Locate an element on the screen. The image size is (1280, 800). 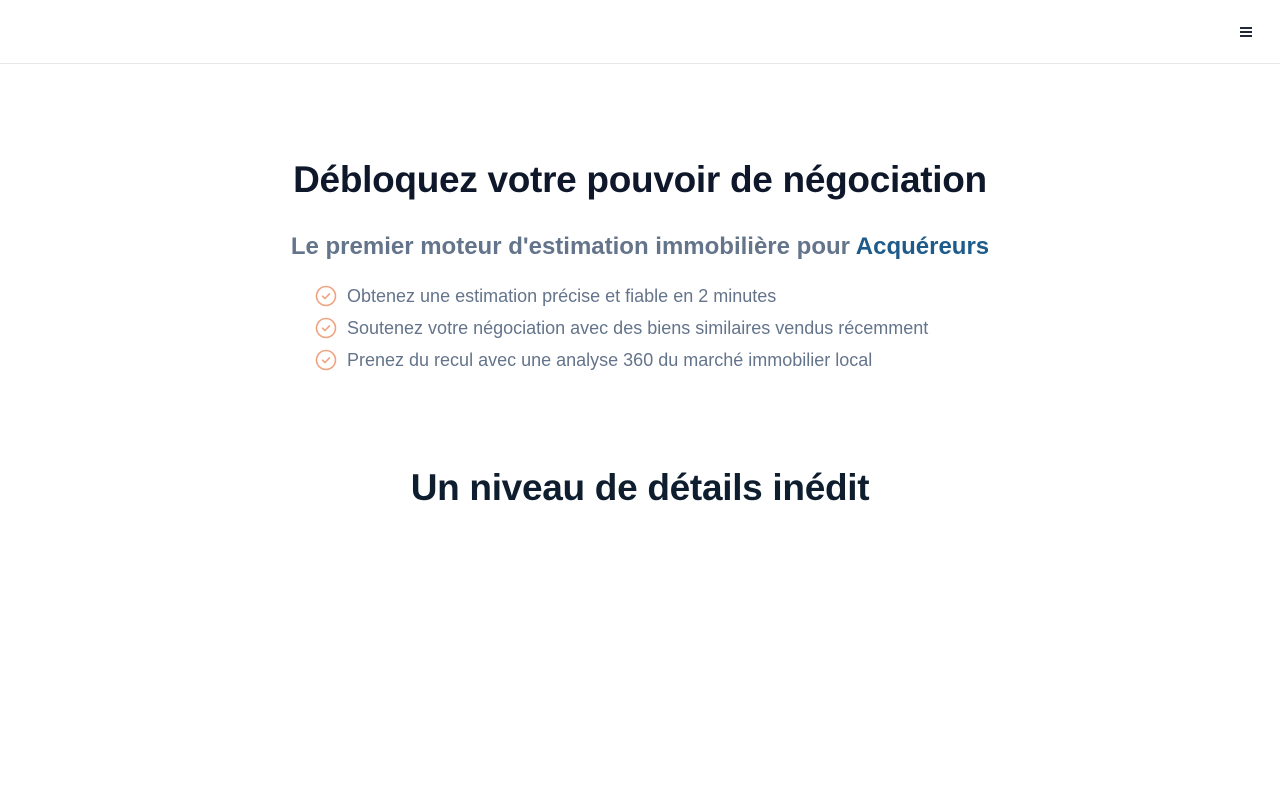
top-navigation-bar is located at coordinates (640, 32).